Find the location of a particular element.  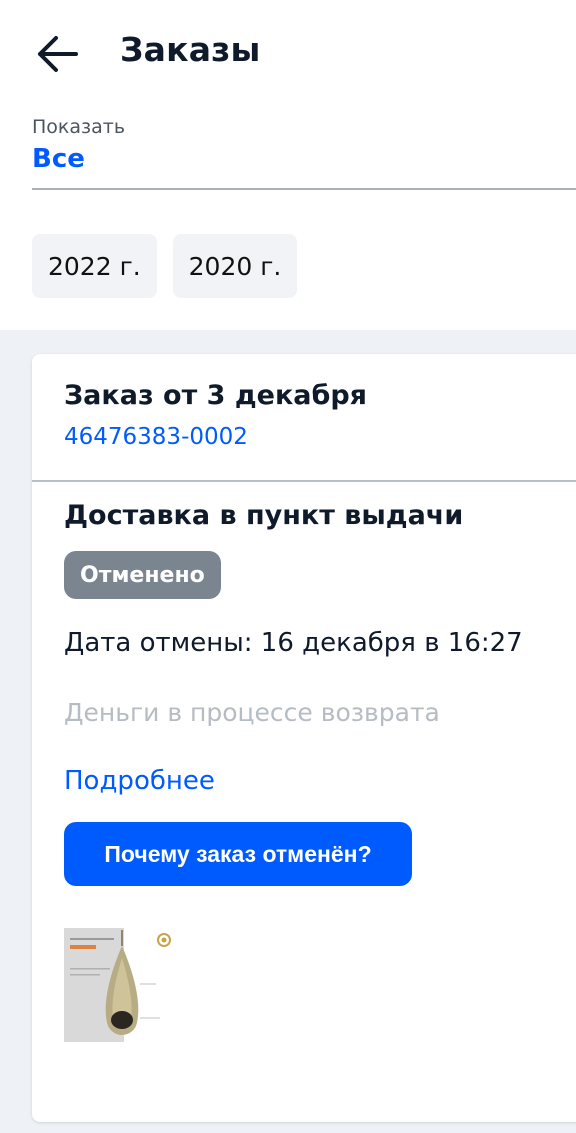

arrow-left-icon is located at coordinates (58, 54).